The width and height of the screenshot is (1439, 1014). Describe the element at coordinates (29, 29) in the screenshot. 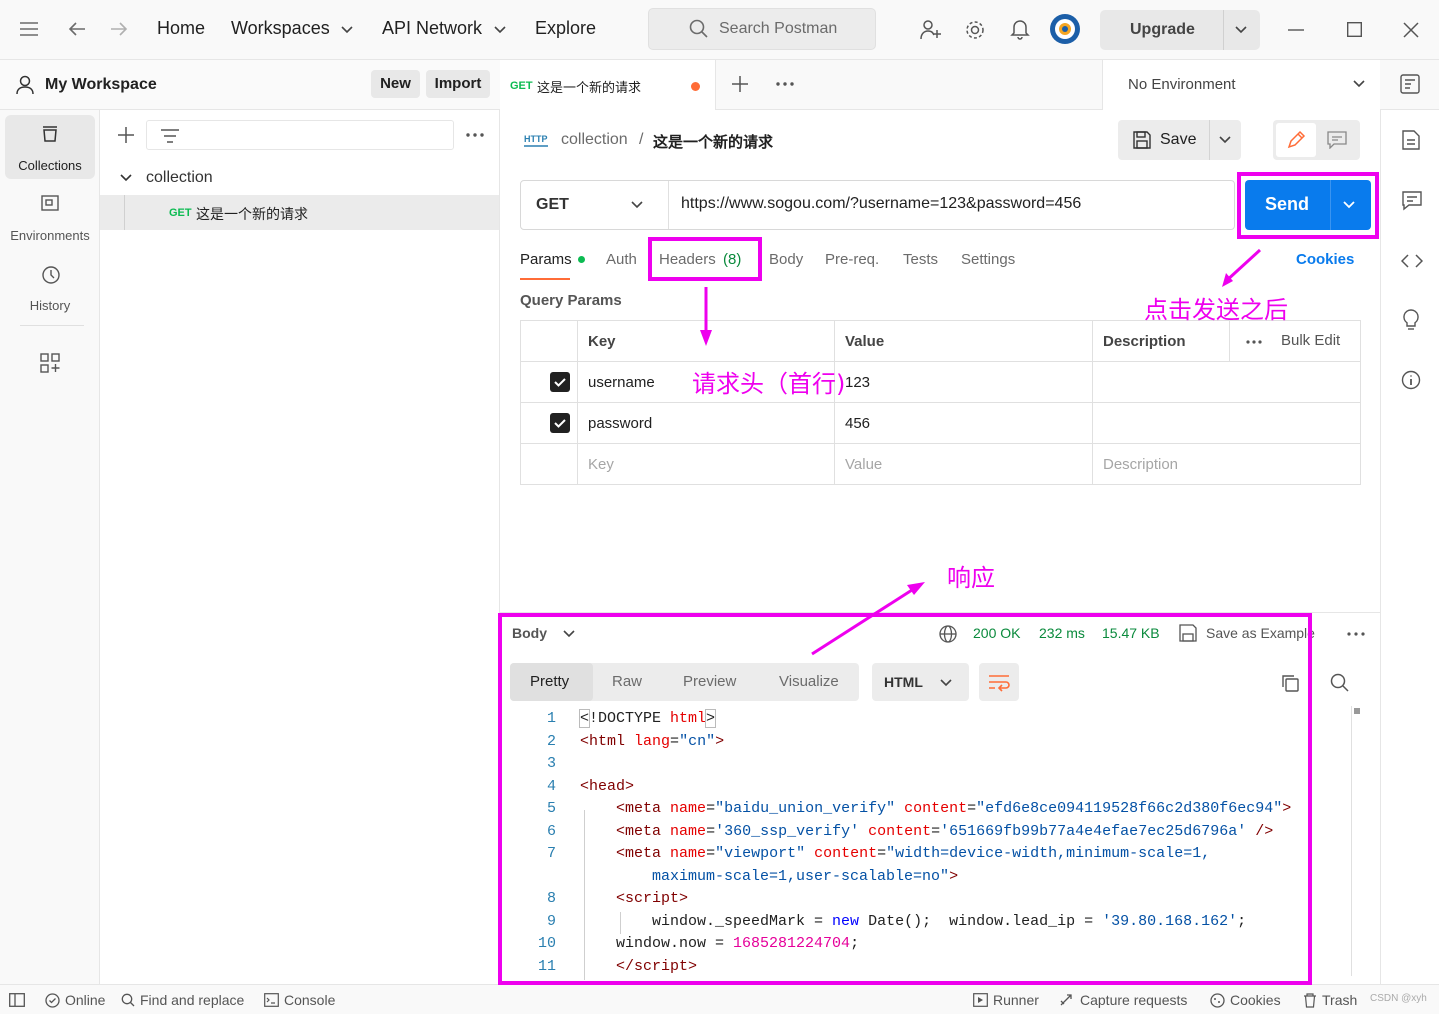

I see `menu-icon` at that location.